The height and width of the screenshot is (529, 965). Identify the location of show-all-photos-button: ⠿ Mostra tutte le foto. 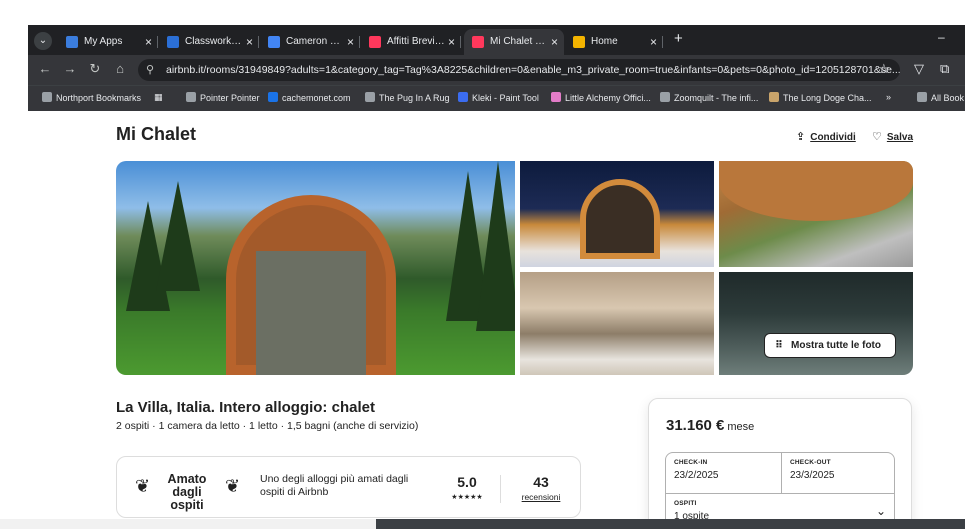
(830, 345).